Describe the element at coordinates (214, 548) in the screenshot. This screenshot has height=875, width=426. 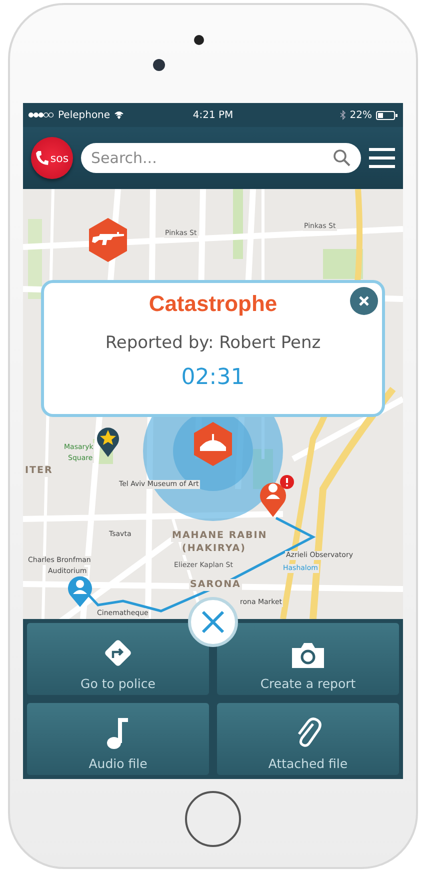
I see `map-label: (HAKIRYA)` at that location.